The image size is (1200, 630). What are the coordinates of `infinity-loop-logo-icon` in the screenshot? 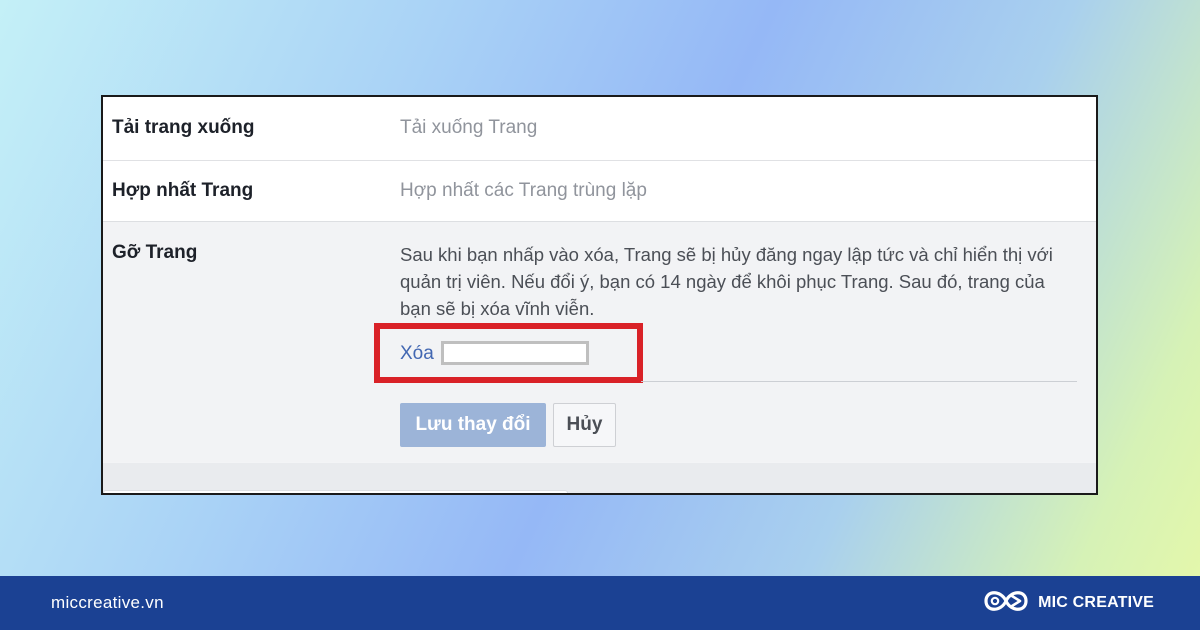 It's located at (1006, 603).